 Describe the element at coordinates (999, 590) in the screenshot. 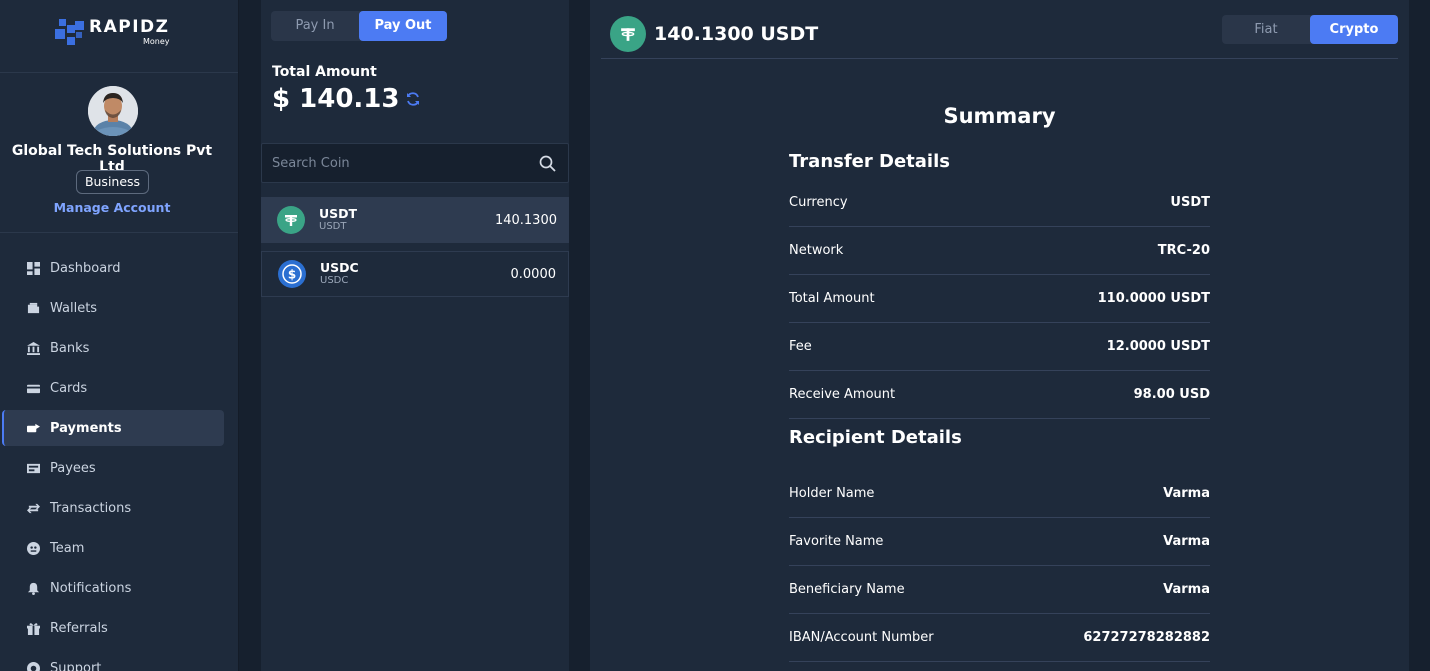

I see `detail-row-beneficiary-name: Beneficiary Name Varma` at that location.